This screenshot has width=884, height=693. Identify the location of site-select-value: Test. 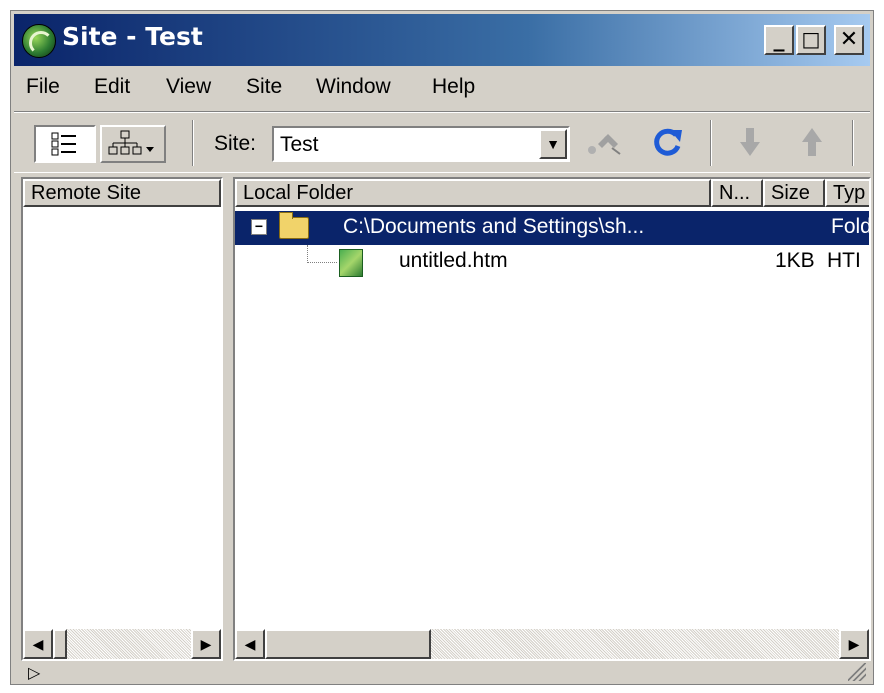
(299, 144).